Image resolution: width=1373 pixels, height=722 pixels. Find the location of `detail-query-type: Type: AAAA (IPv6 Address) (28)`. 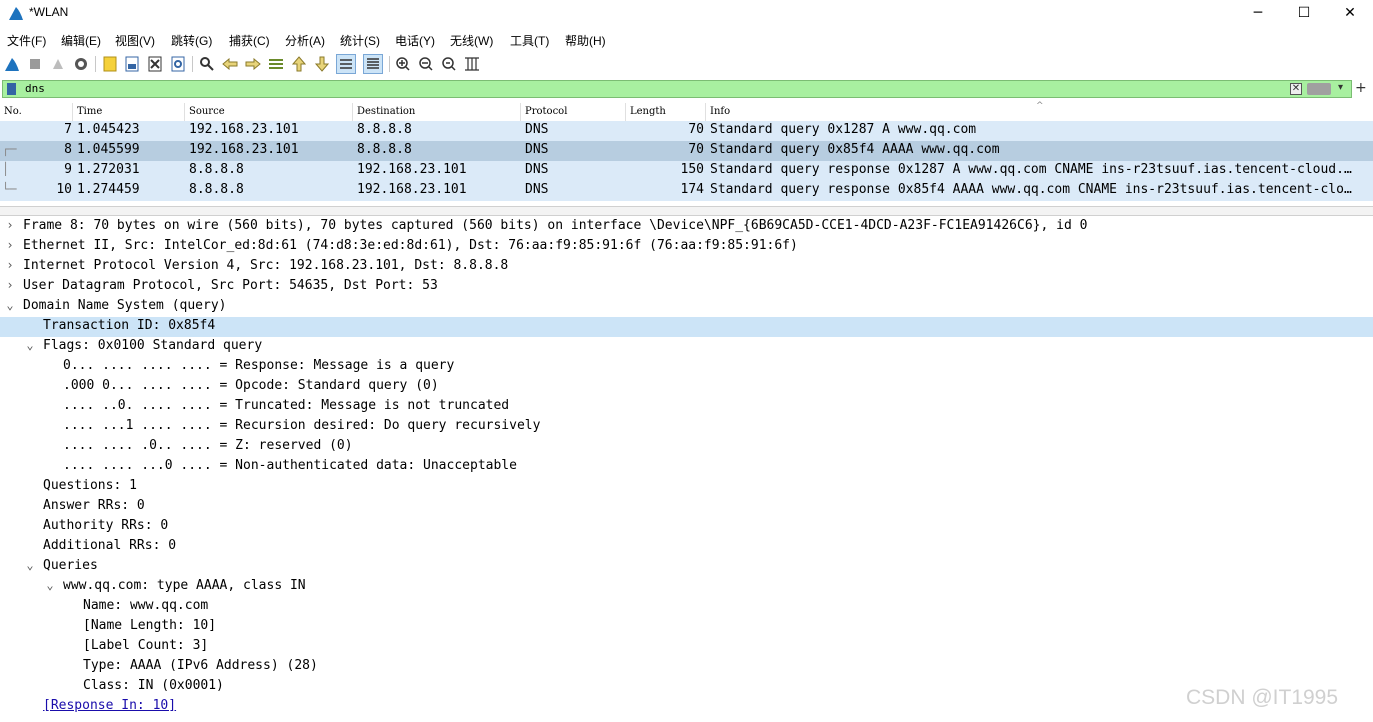

detail-query-type: Type: AAAA (IPv6 Address) (28) is located at coordinates (686, 667).